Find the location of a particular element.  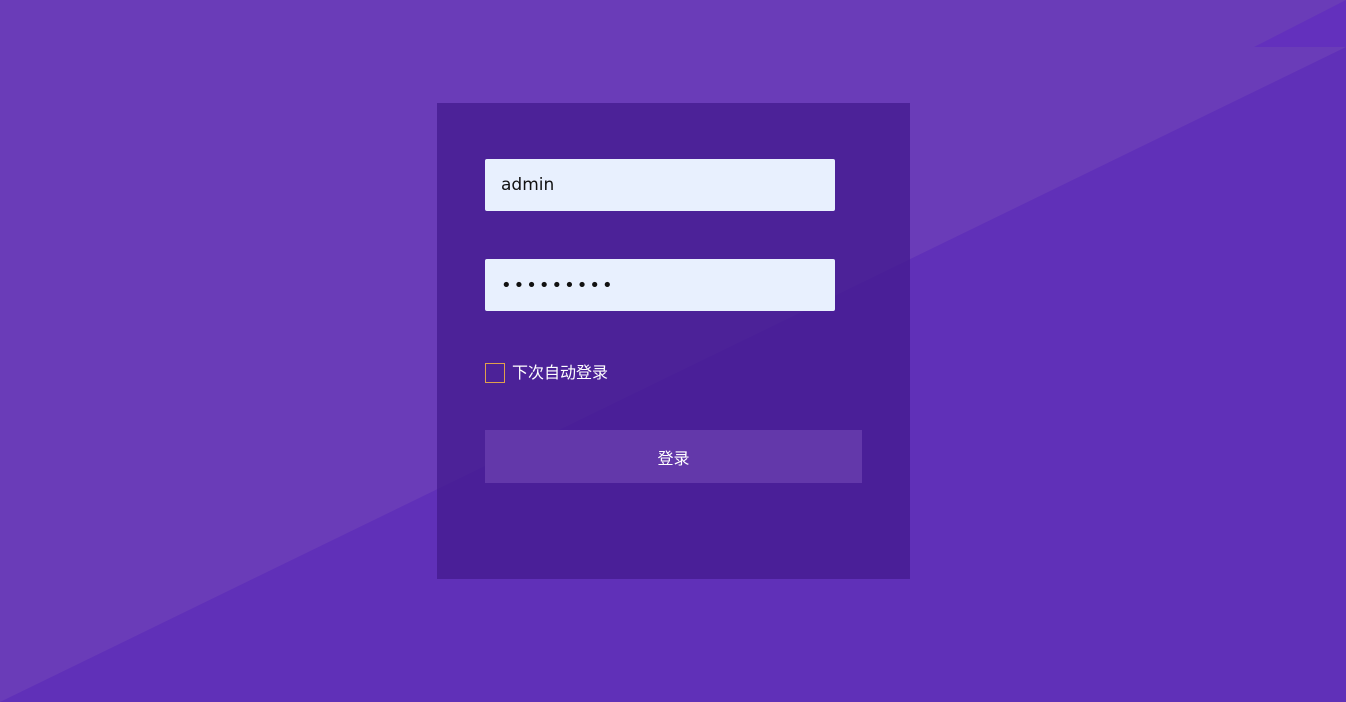

password-input is located at coordinates (660, 285).